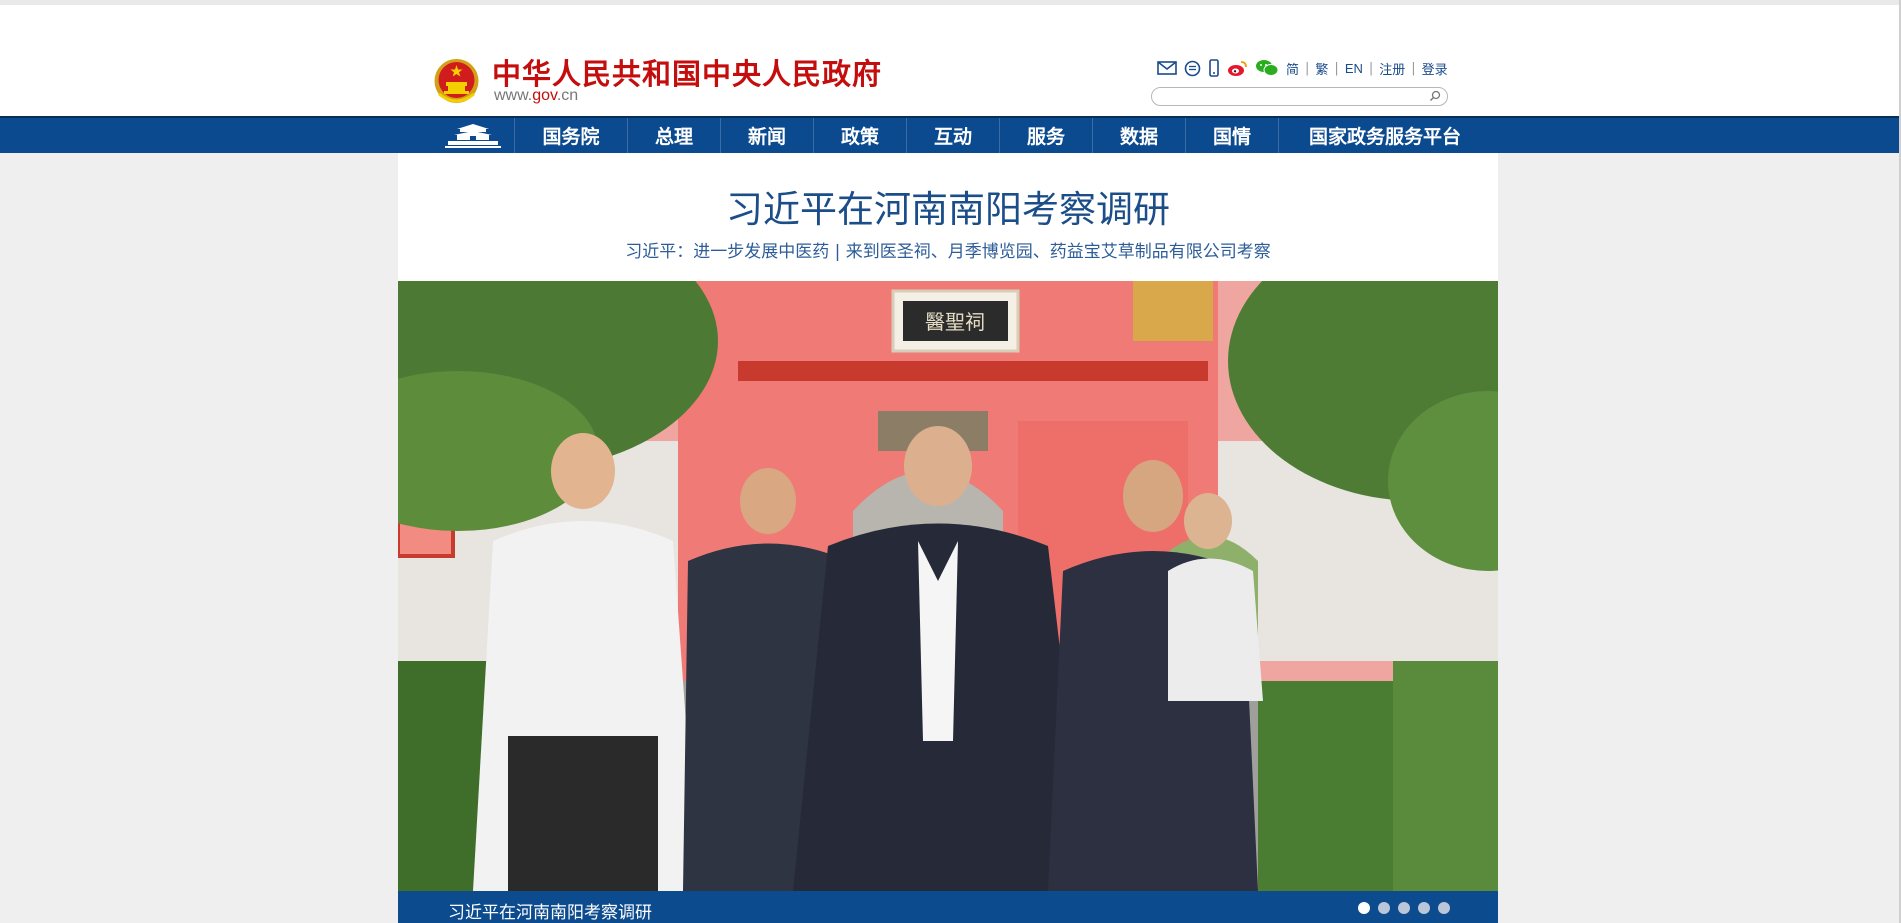  I want to click on subhead-link-tcm: 习近平：进一步发展中医药, so click(727, 252).